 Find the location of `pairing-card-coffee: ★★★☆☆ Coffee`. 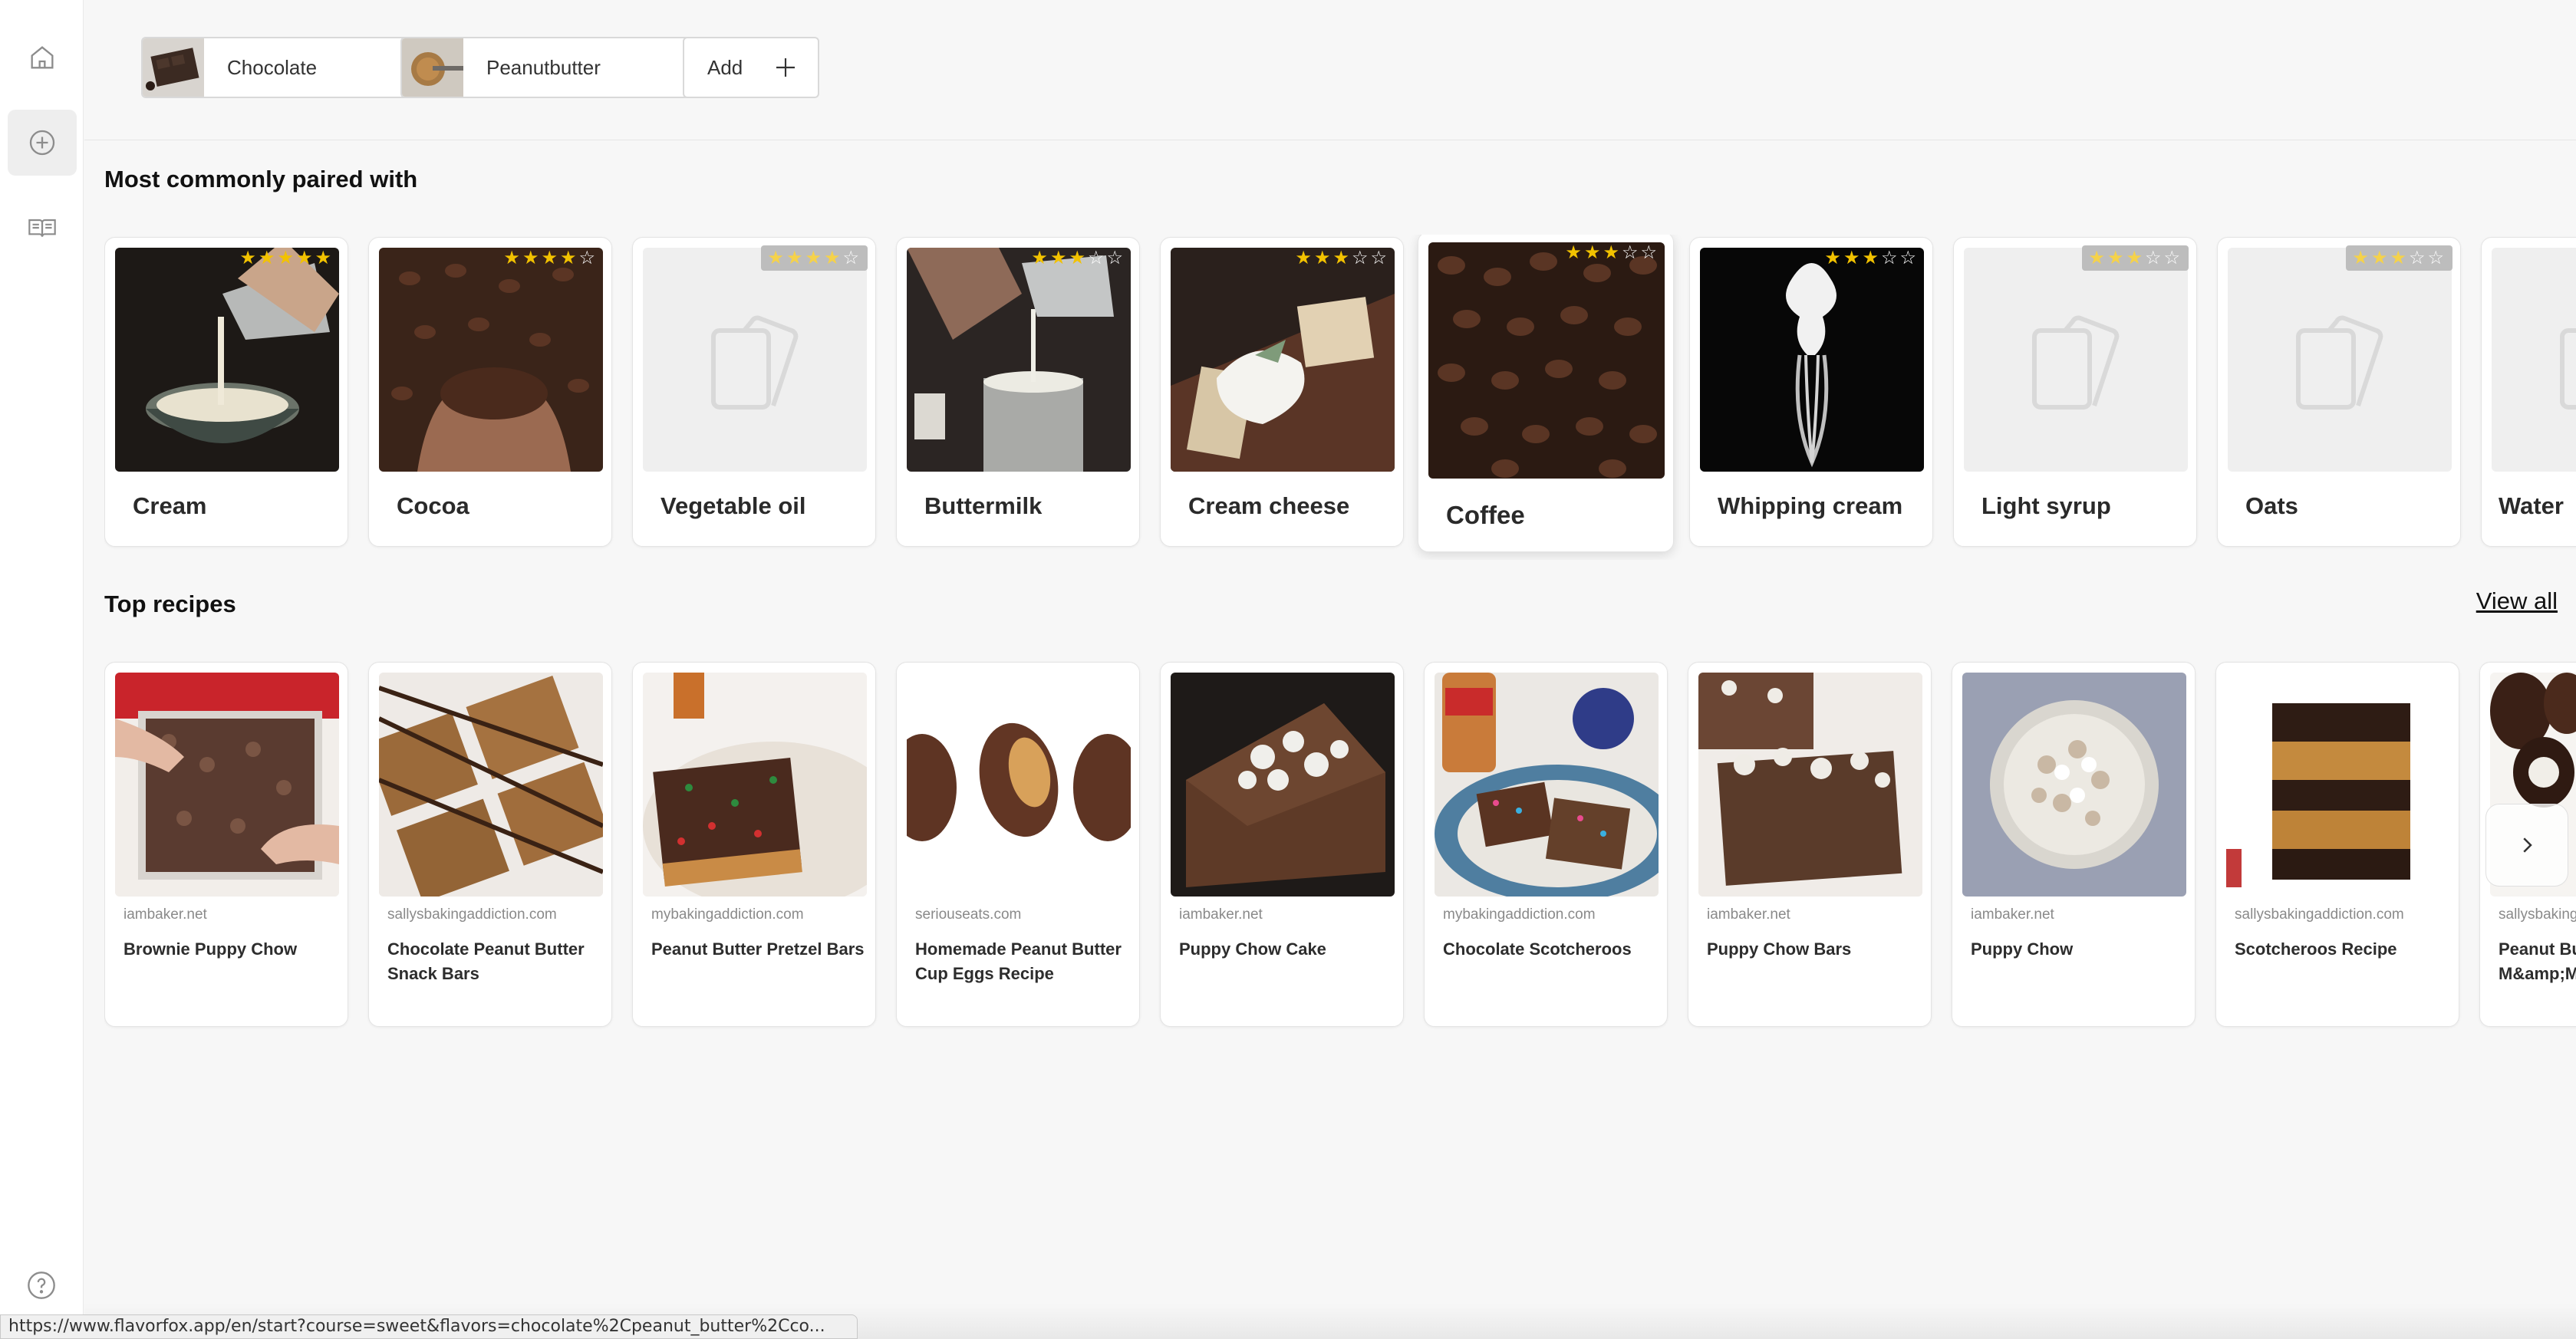

pairing-card-coffee: ★★★☆☆ Coffee is located at coordinates (1546, 393).